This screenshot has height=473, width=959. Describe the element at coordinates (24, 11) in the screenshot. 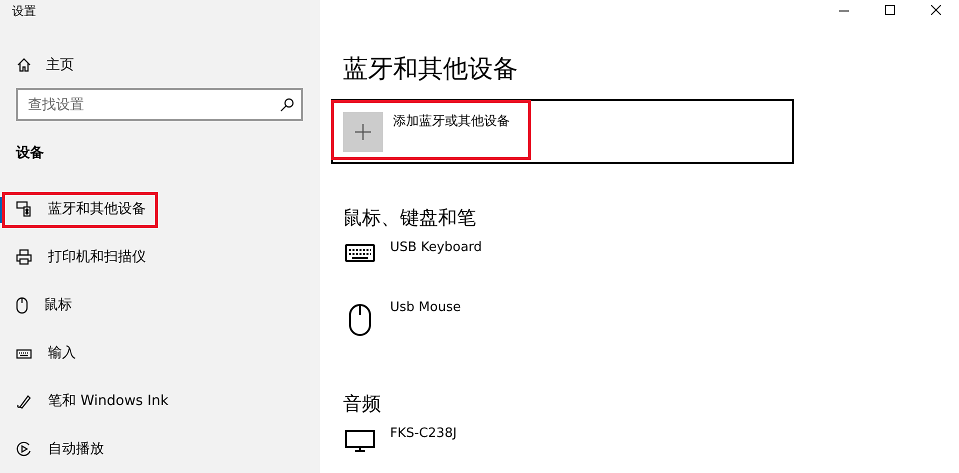

I see `window-title: 设置` at that location.